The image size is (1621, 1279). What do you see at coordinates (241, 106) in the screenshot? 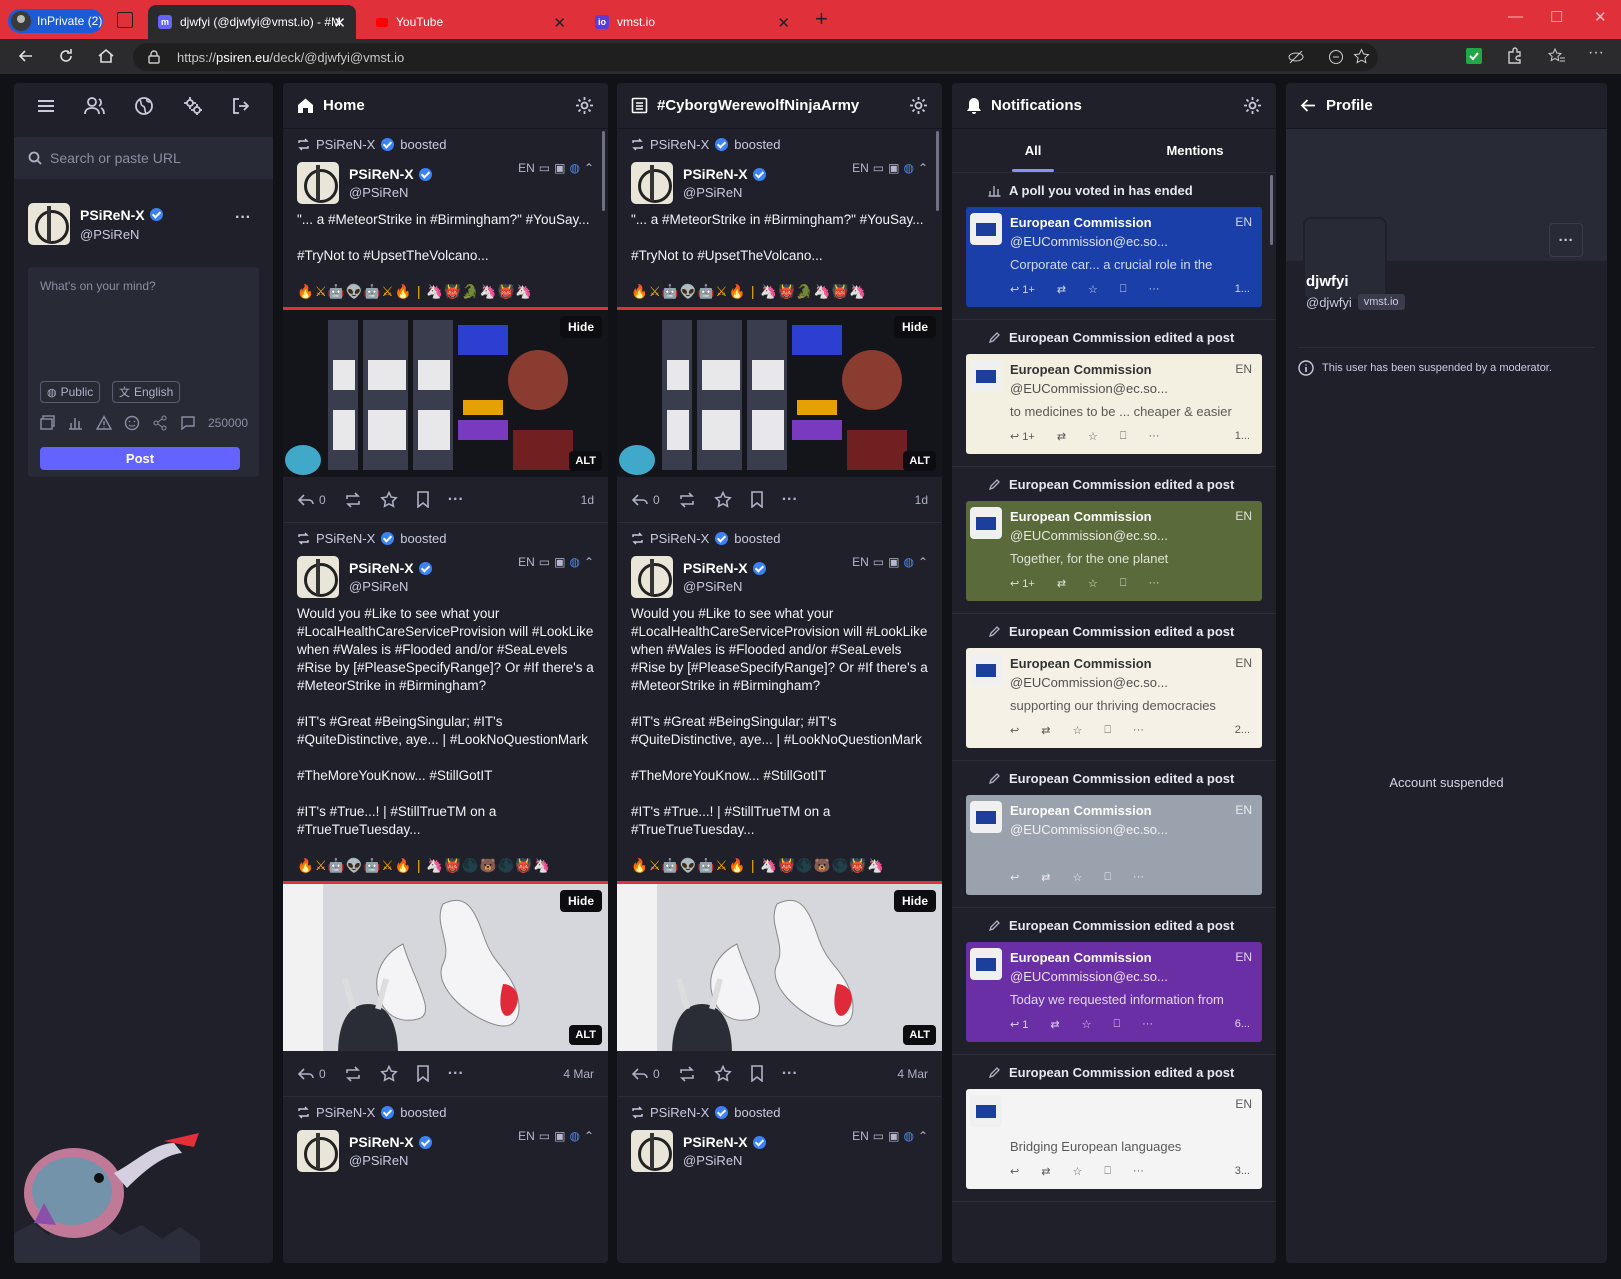
I see `logout-icon` at bounding box center [241, 106].